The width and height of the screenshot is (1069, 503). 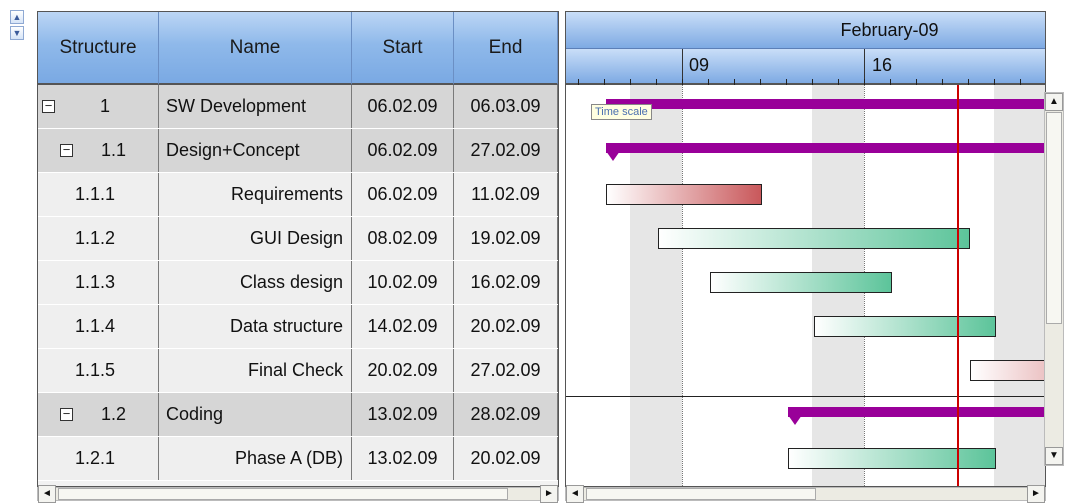 I want to click on structure-cell: − 1.2, so click(x=98, y=414).